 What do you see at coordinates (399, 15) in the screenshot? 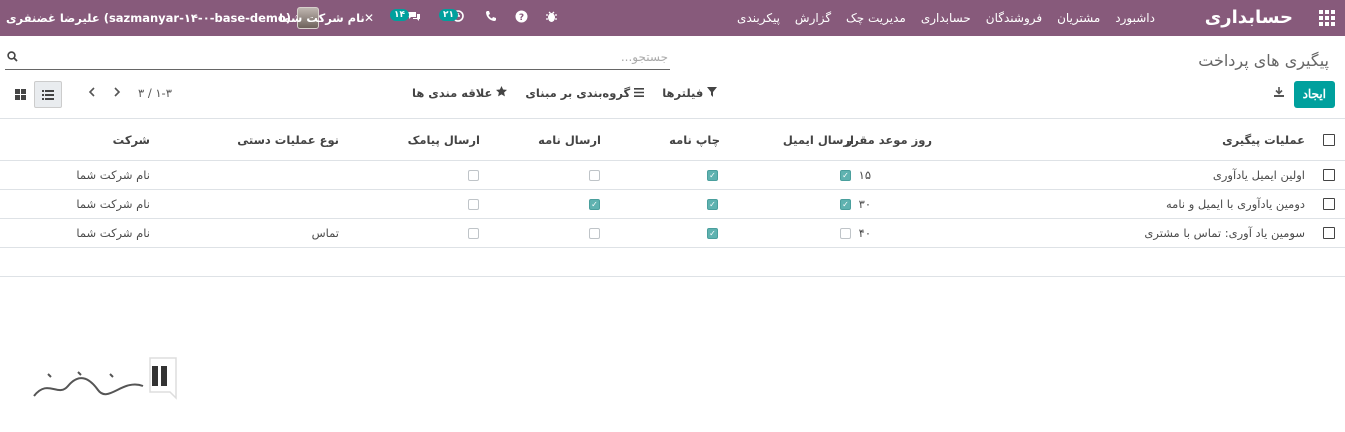
I see `messages-badge: ۱۴` at bounding box center [399, 15].